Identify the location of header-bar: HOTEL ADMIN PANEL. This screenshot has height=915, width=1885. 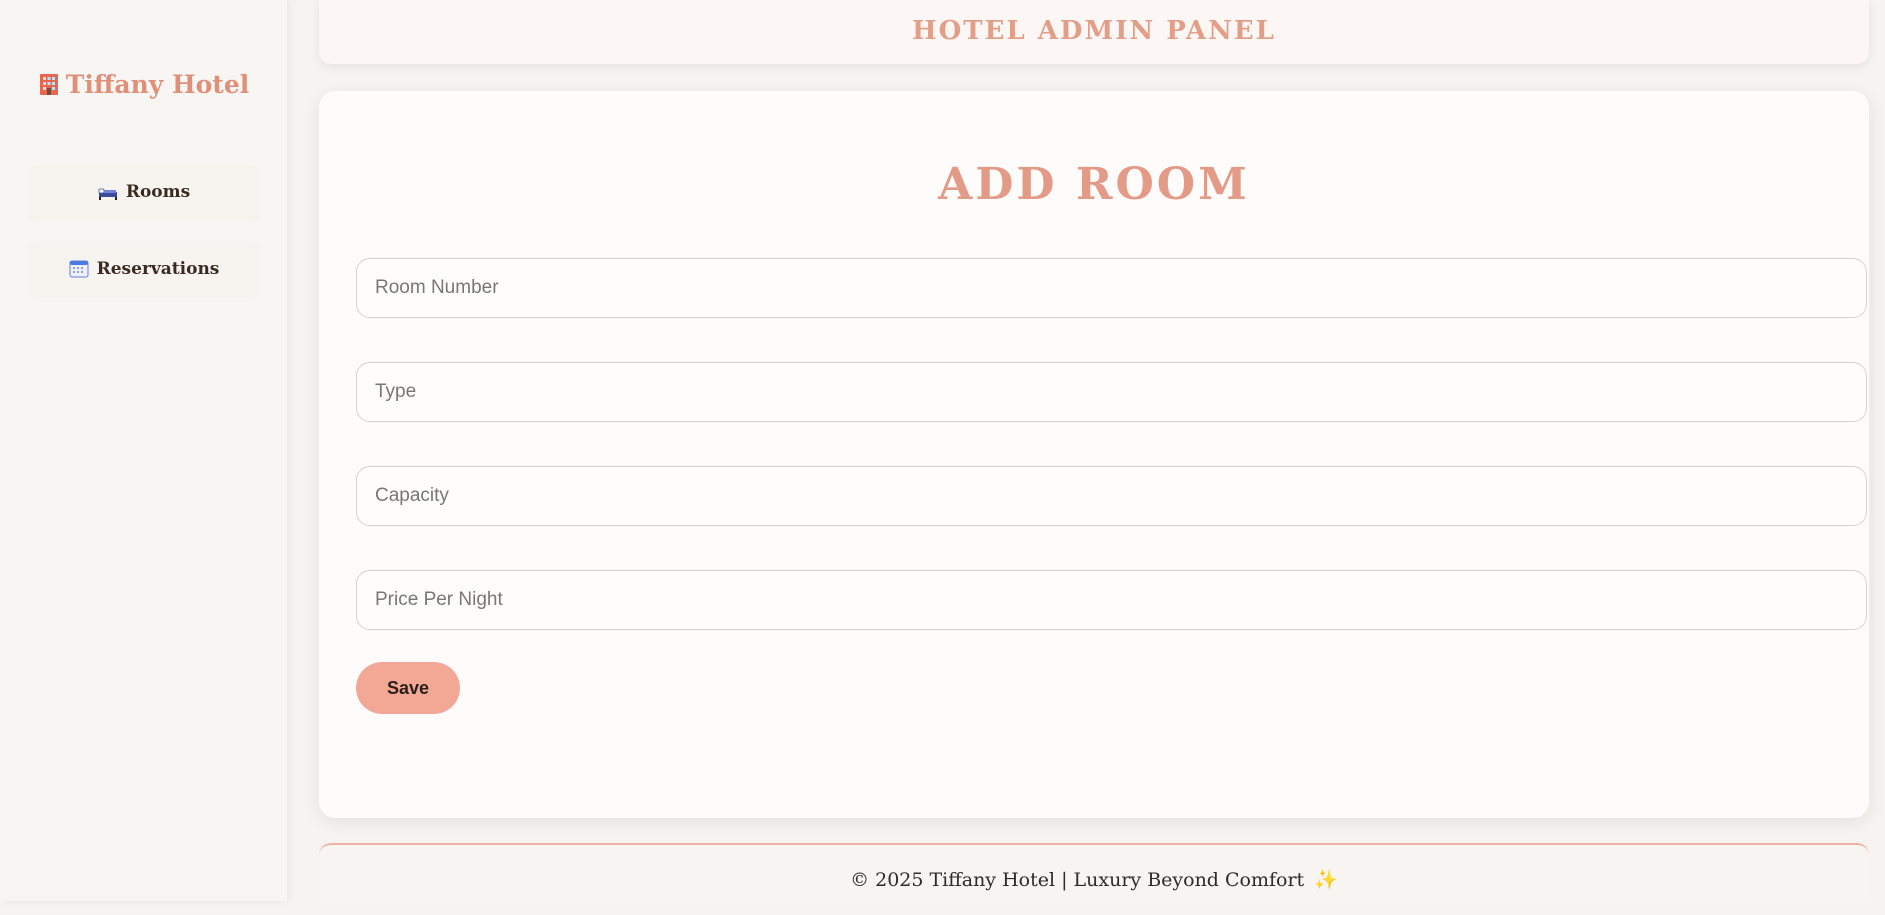
(1094, 32).